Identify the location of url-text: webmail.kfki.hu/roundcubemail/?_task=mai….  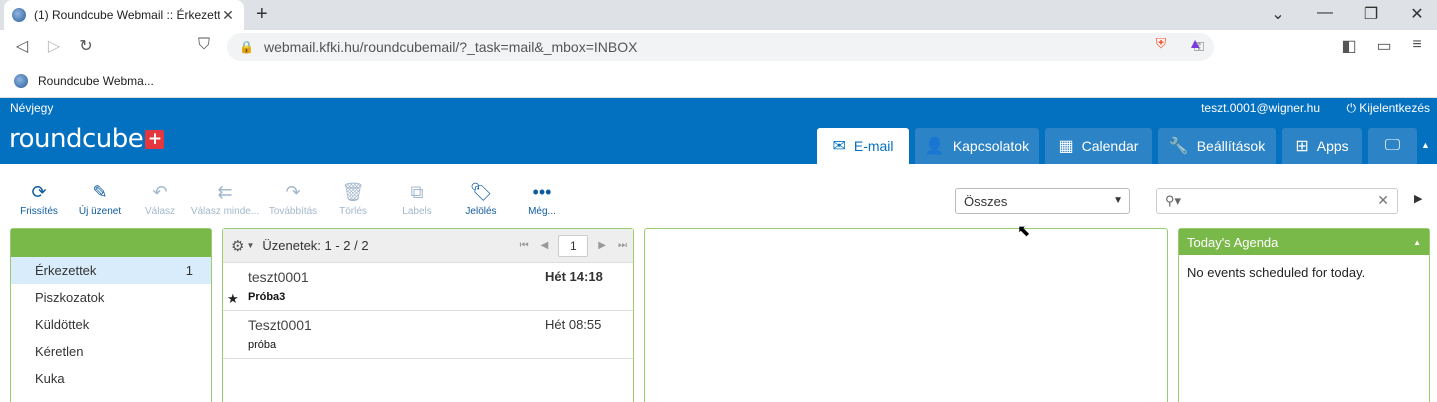
(450, 47).